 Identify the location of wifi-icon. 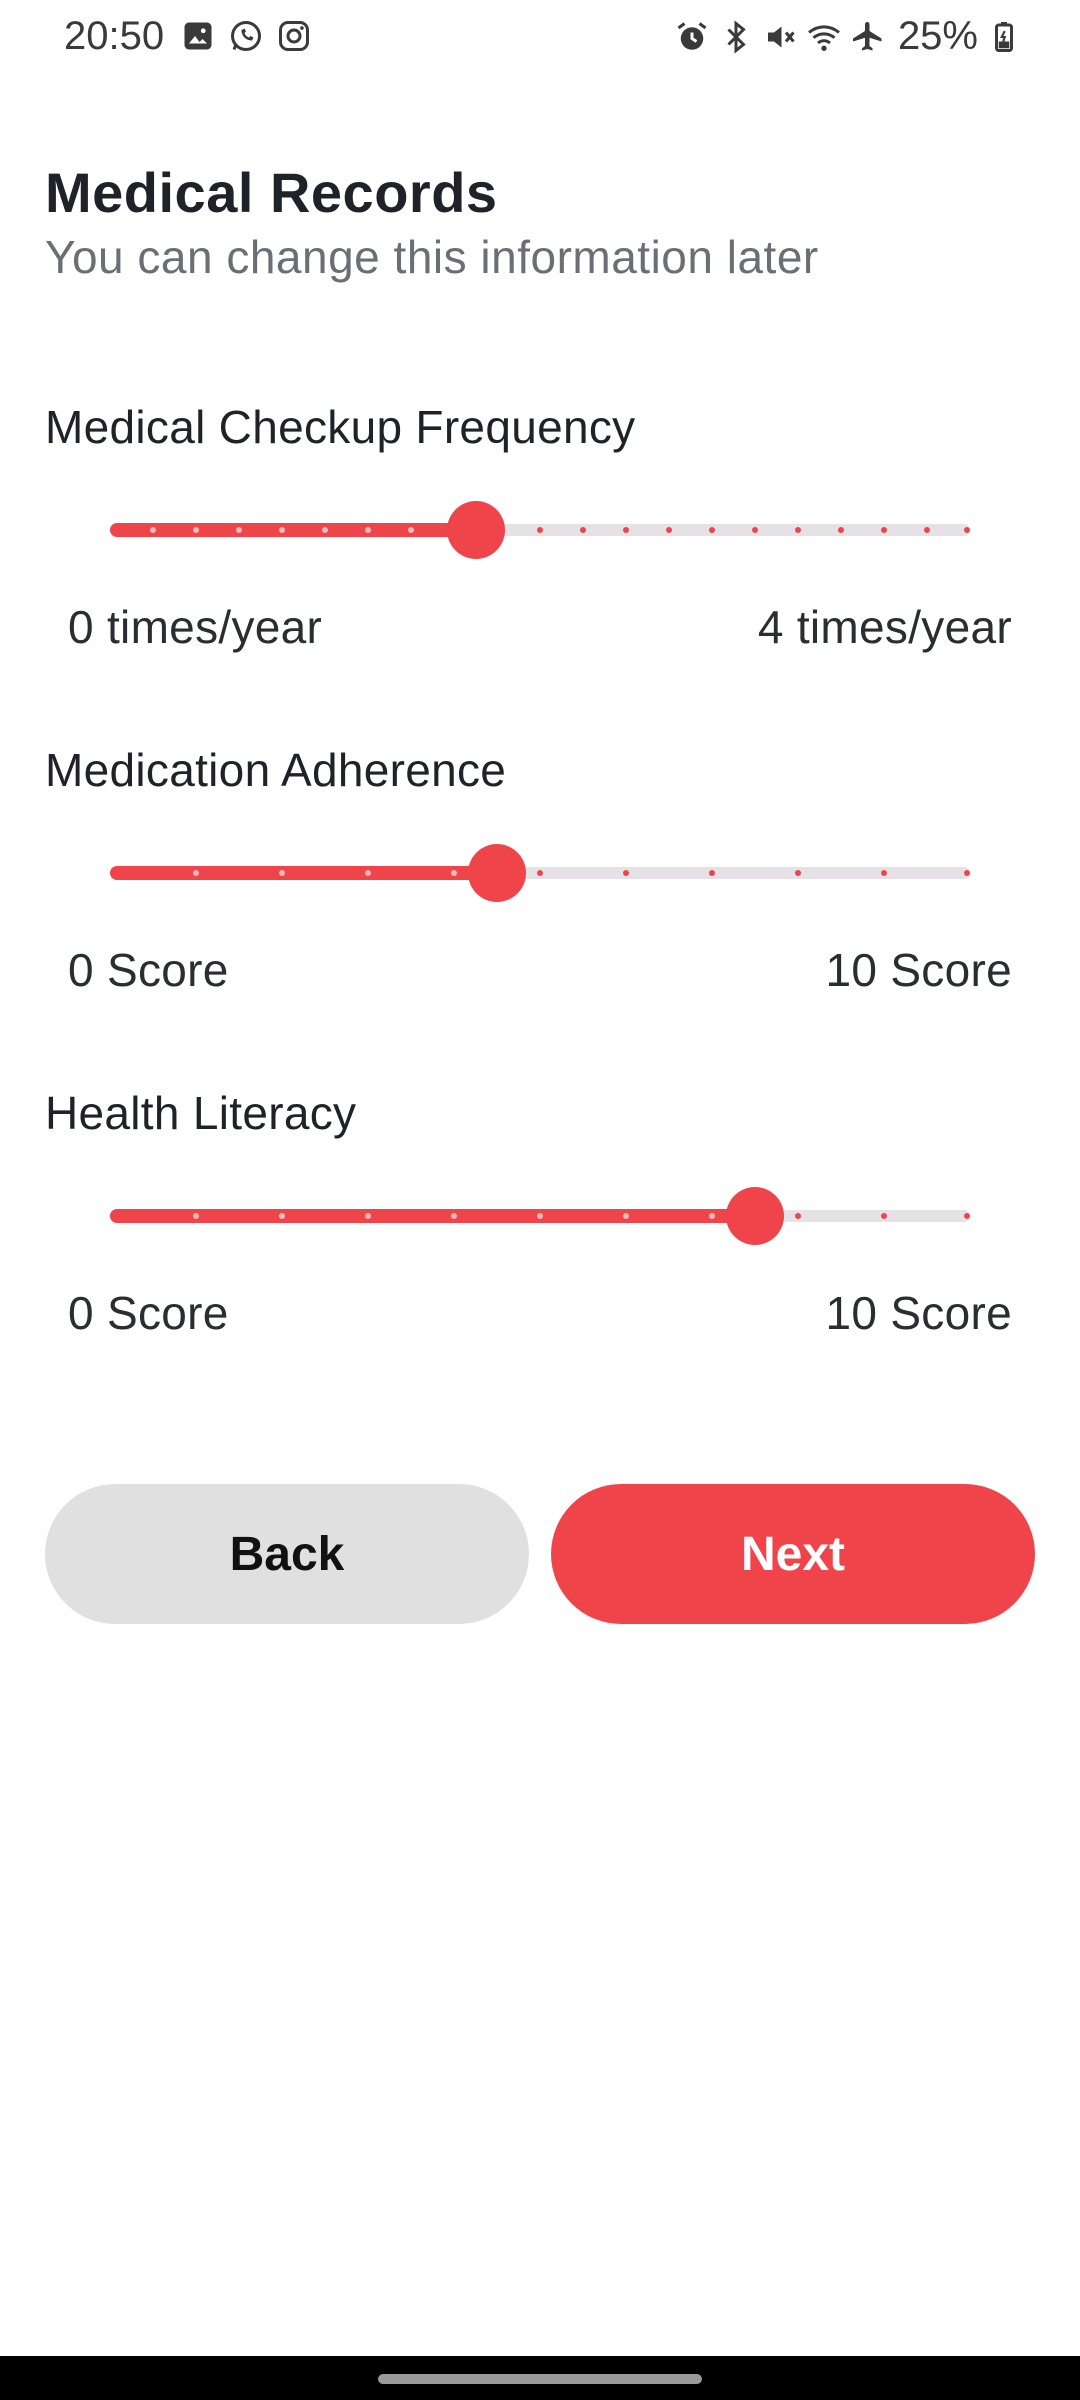
(824, 37).